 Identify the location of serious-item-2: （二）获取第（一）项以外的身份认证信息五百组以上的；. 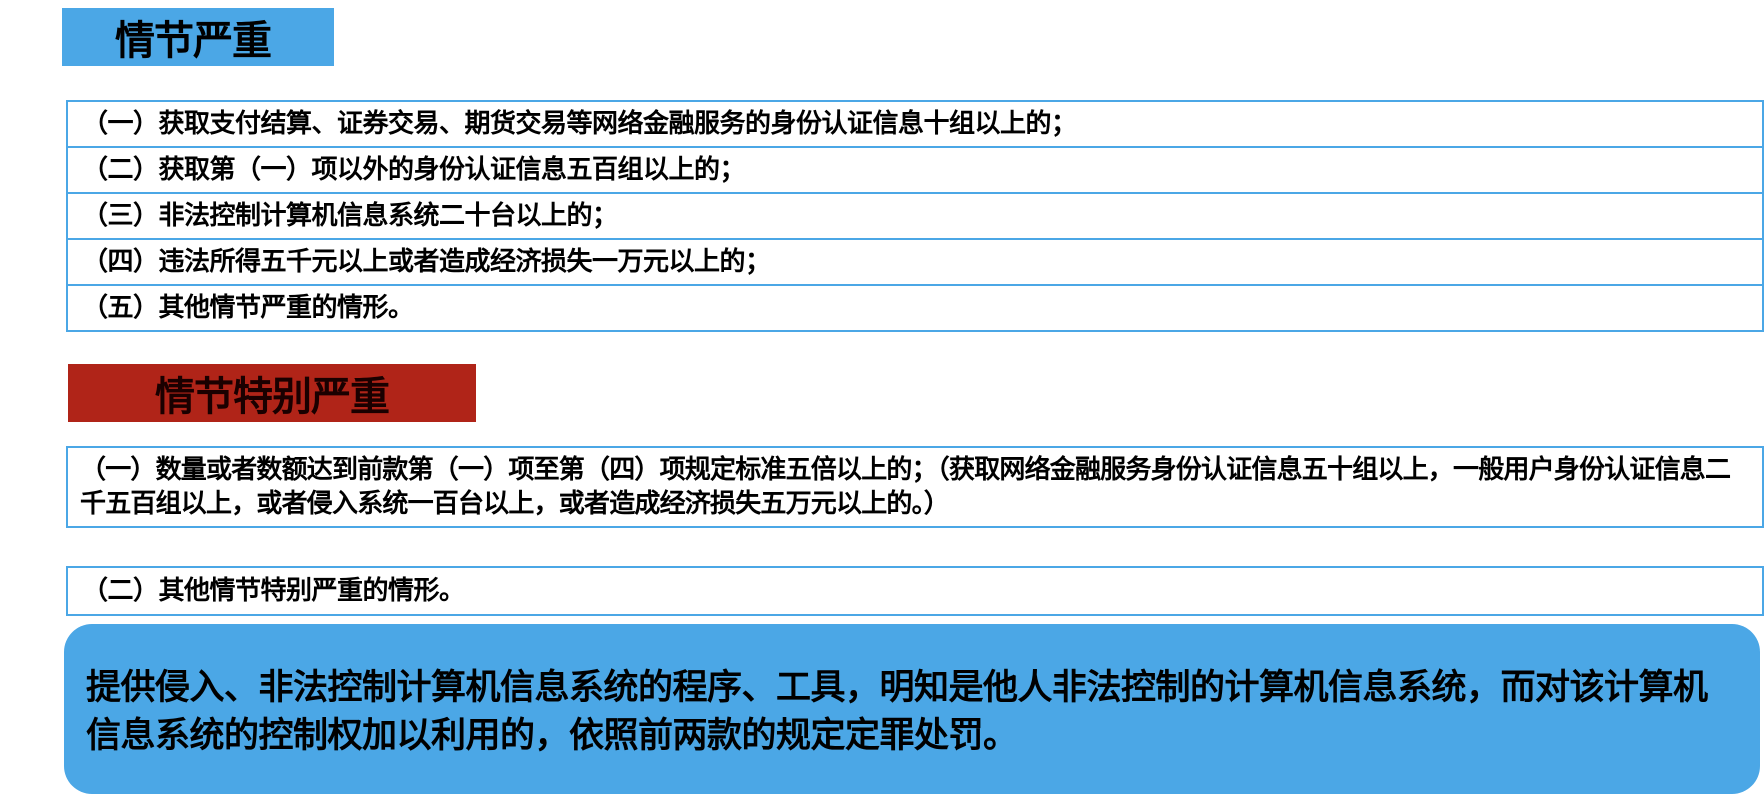
(915, 170).